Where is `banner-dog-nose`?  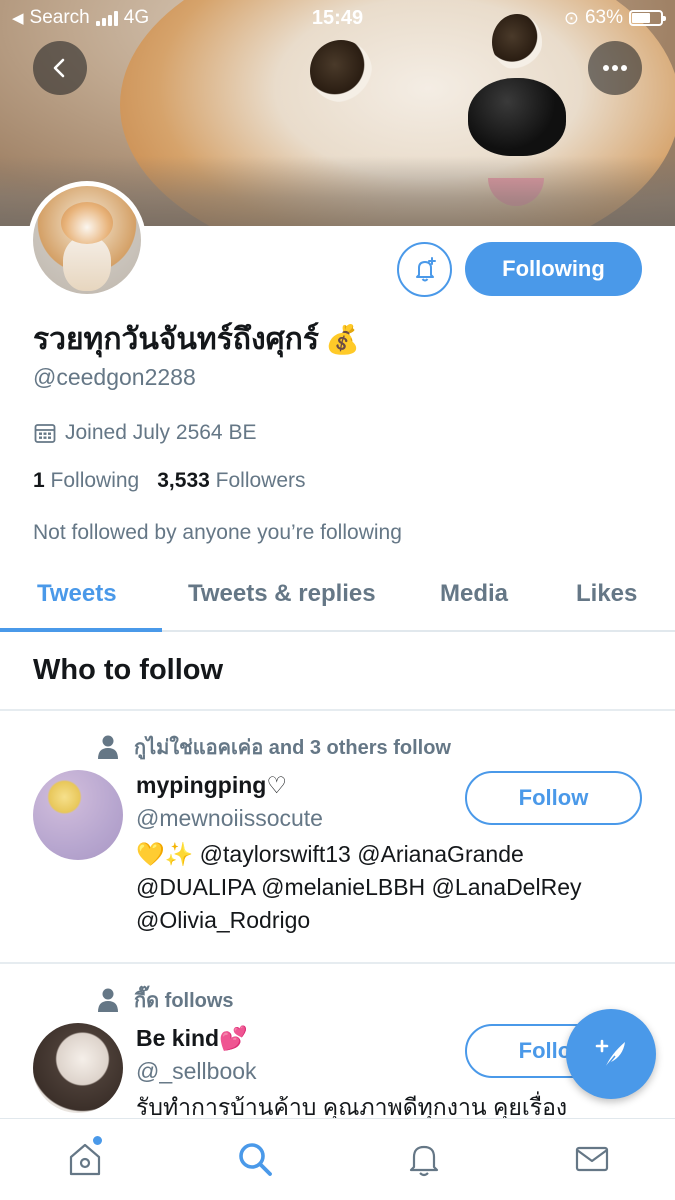
banner-dog-nose is located at coordinates (517, 117).